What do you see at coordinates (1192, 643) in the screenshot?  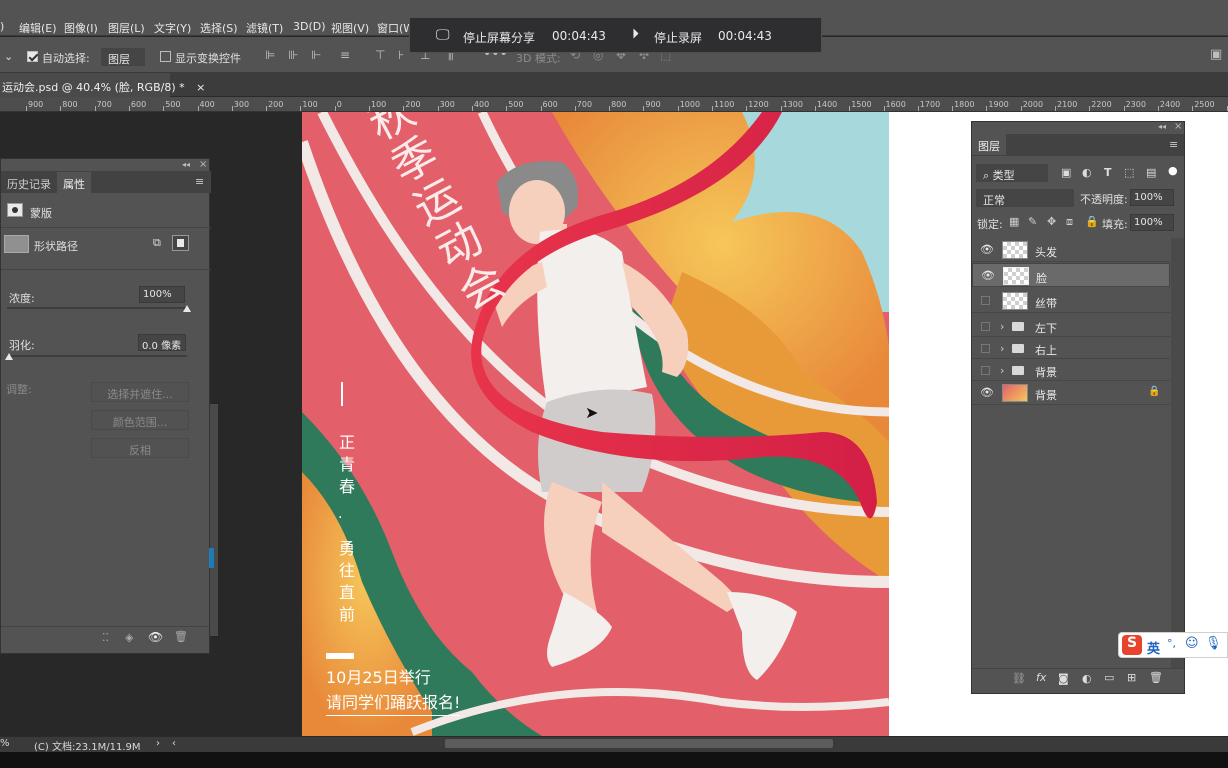 I see `emoji-icon: ☺` at bounding box center [1192, 643].